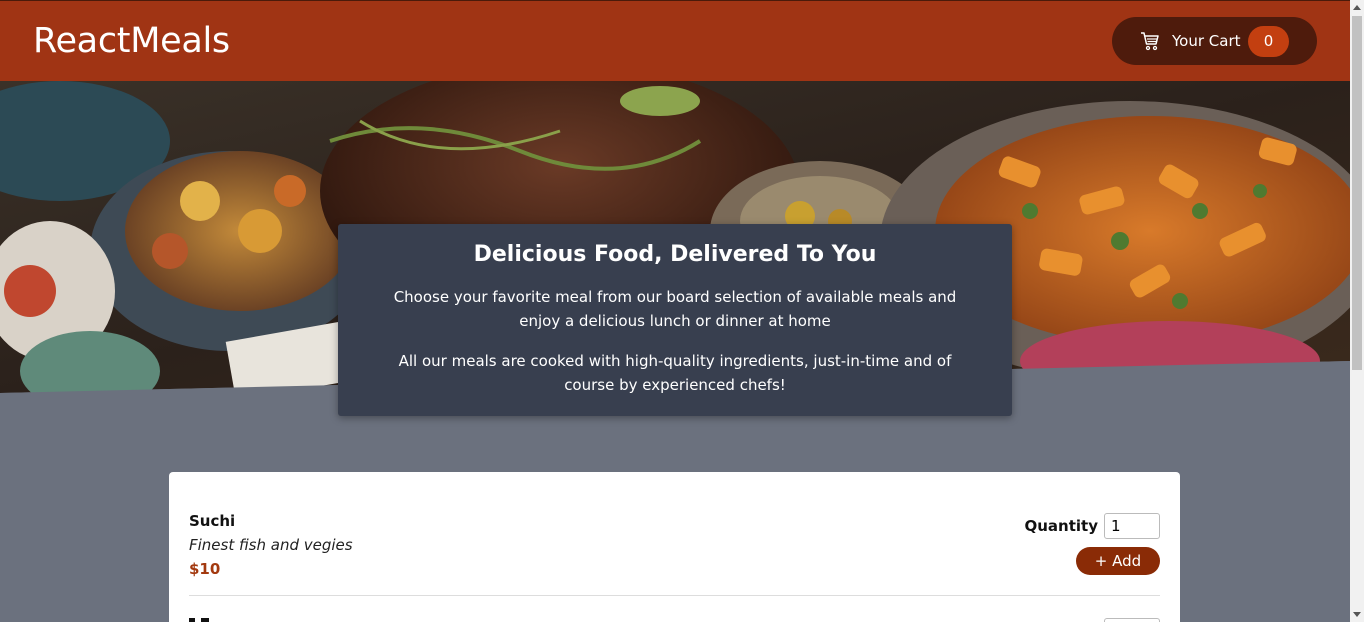 This screenshot has height=622, width=1364. I want to click on meal-form: Quantity + Add, so click(1092, 553).